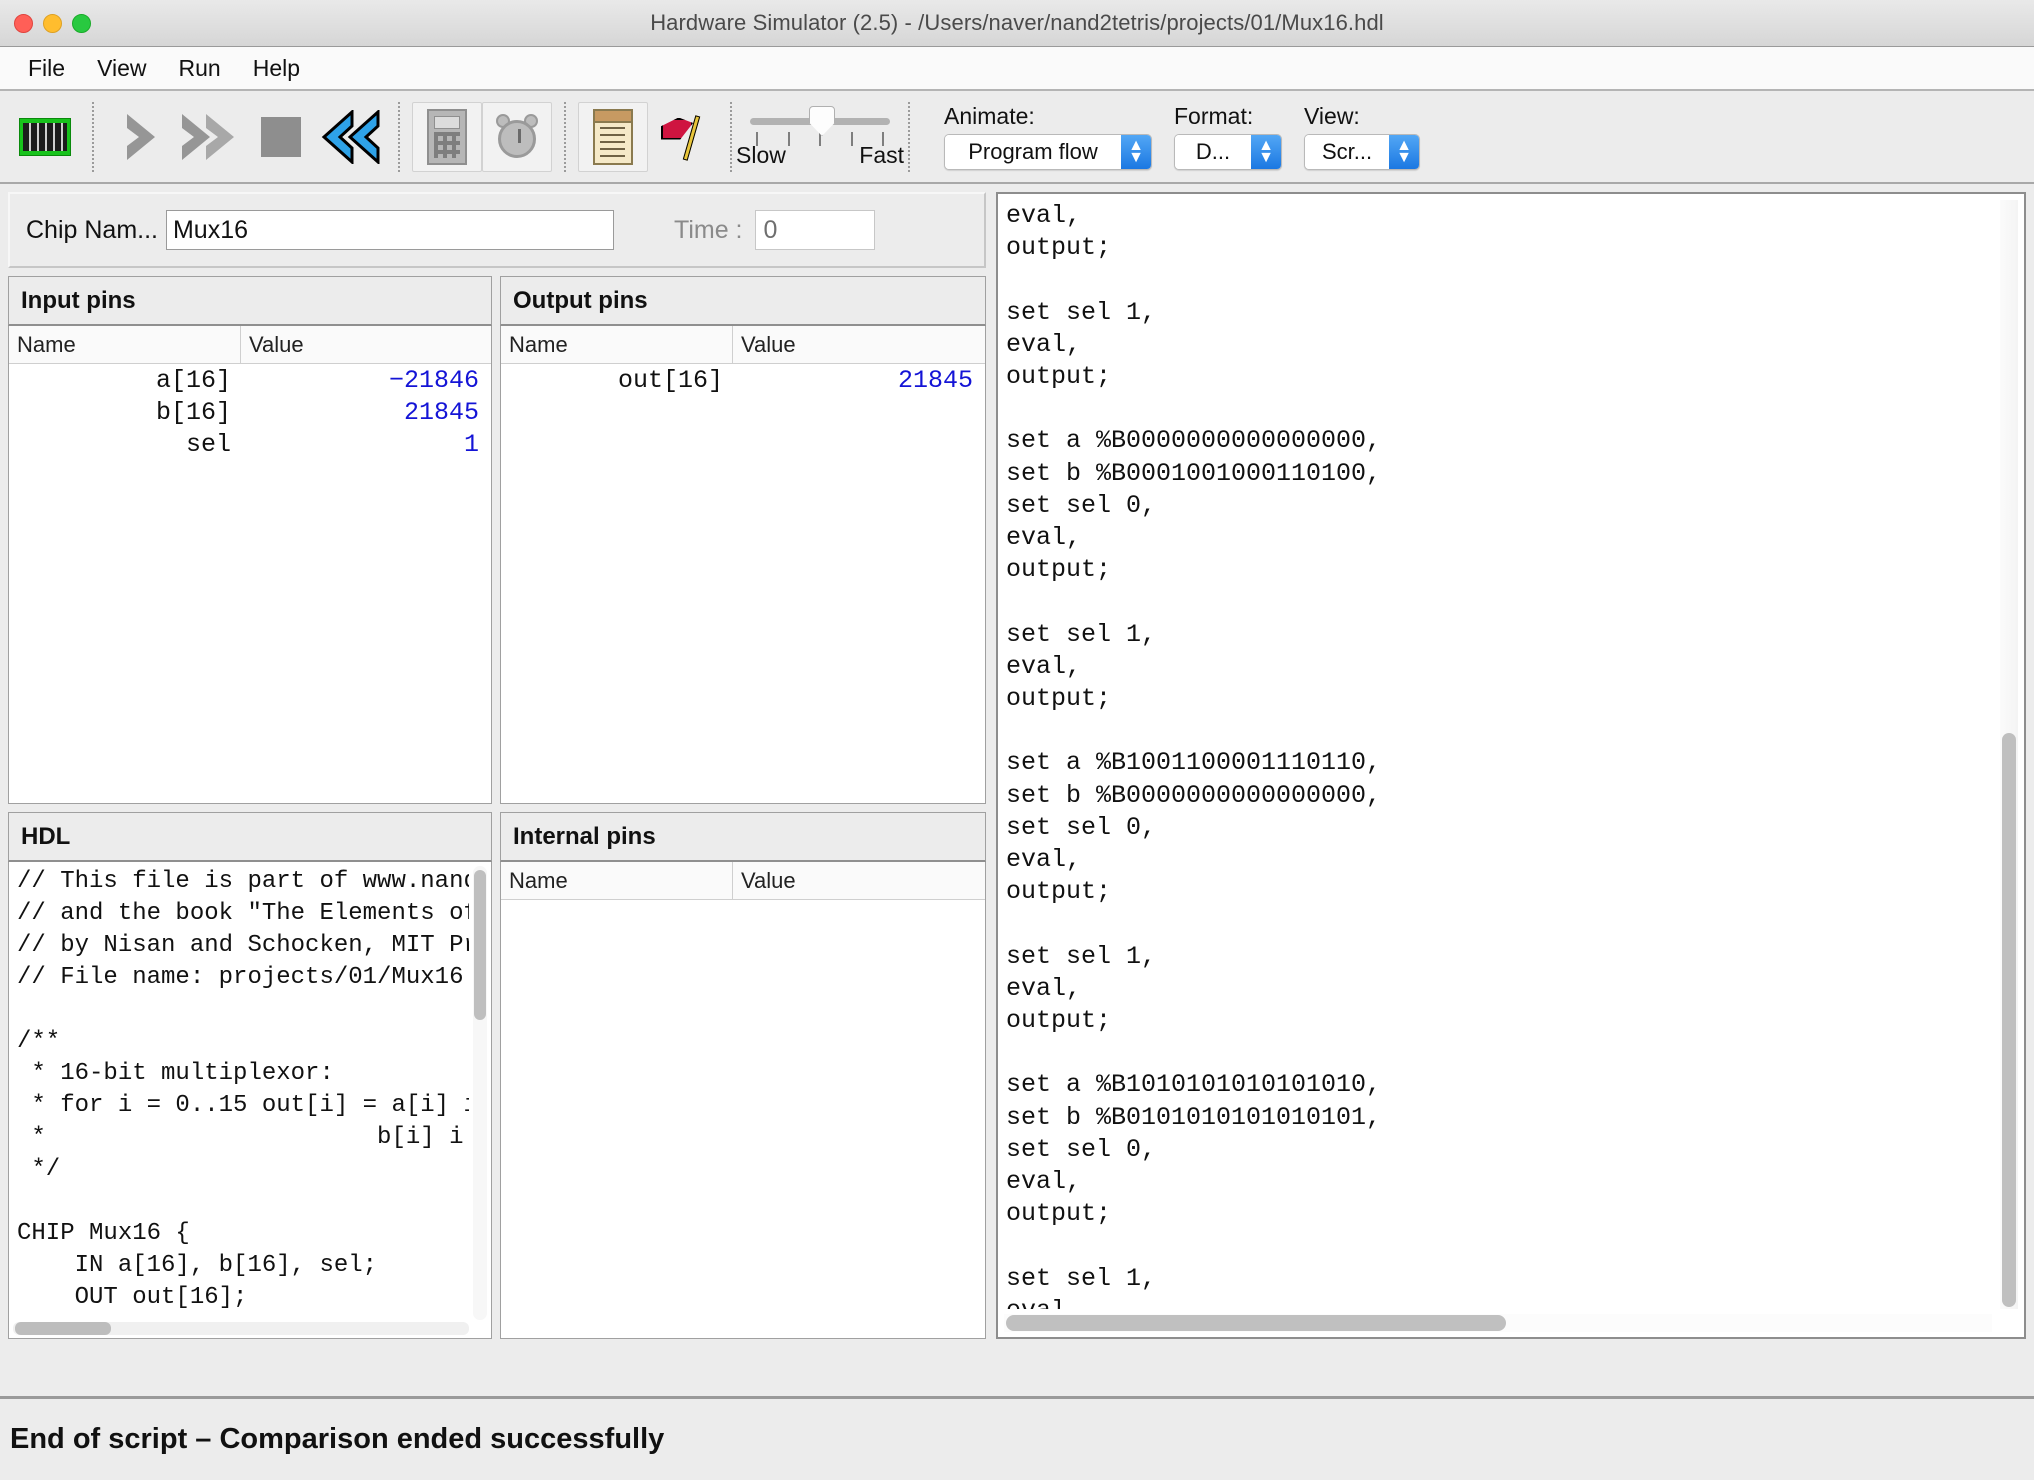 This screenshot has height=1480, width=2034. Describe the element at coordinates (743, 1100) in the screenshot. I see `internal-pins-table: Name Value` at that location.